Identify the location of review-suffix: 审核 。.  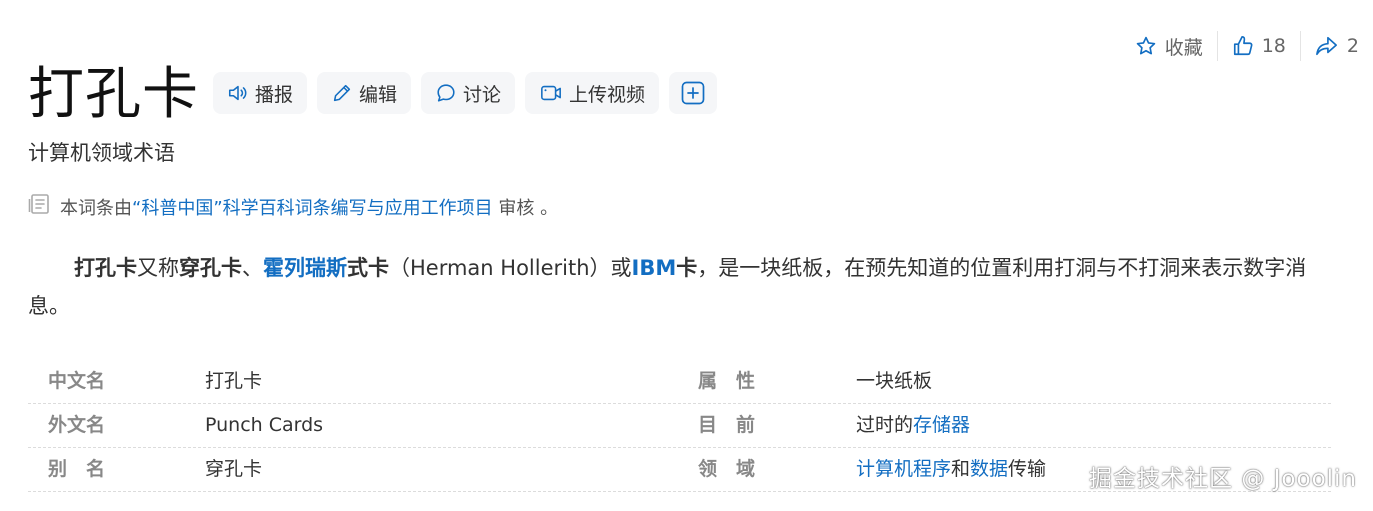
(525, 208).